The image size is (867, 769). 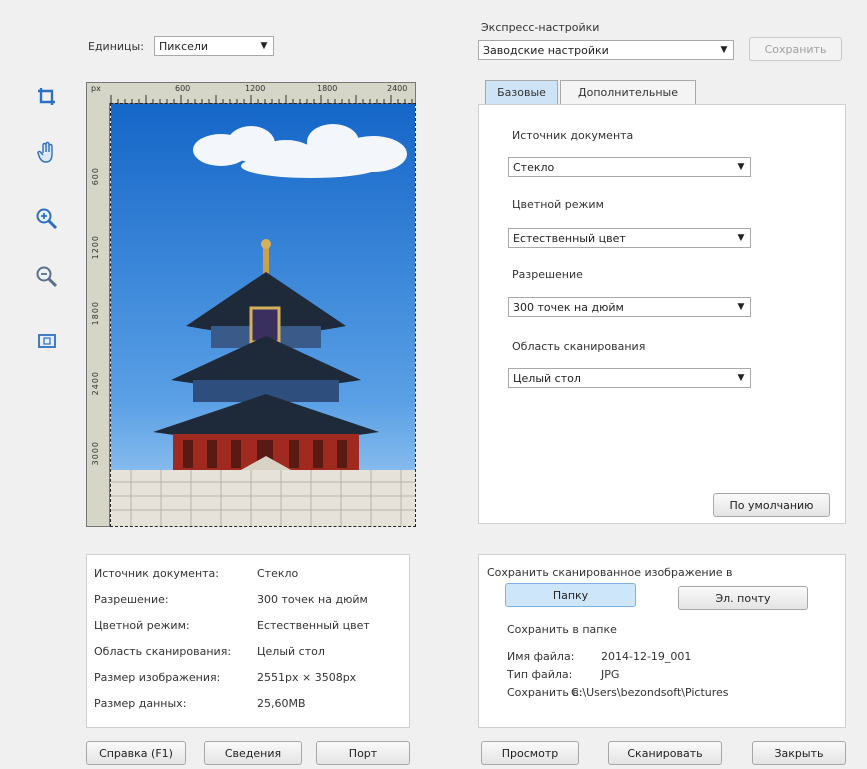 I want to click on source-label: Источник документа, so click(x=573, y=135).